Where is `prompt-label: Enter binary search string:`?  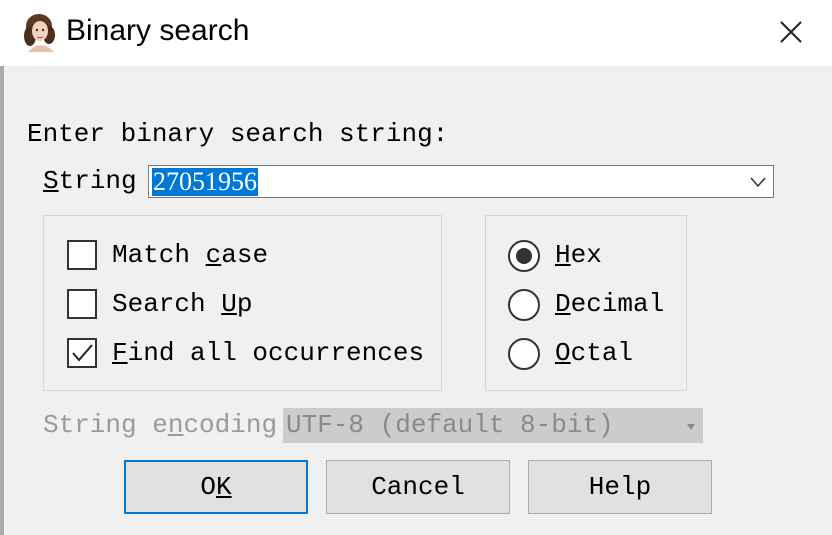 prompt-label: Enter binary search string: is located at coordinates (238, 134).